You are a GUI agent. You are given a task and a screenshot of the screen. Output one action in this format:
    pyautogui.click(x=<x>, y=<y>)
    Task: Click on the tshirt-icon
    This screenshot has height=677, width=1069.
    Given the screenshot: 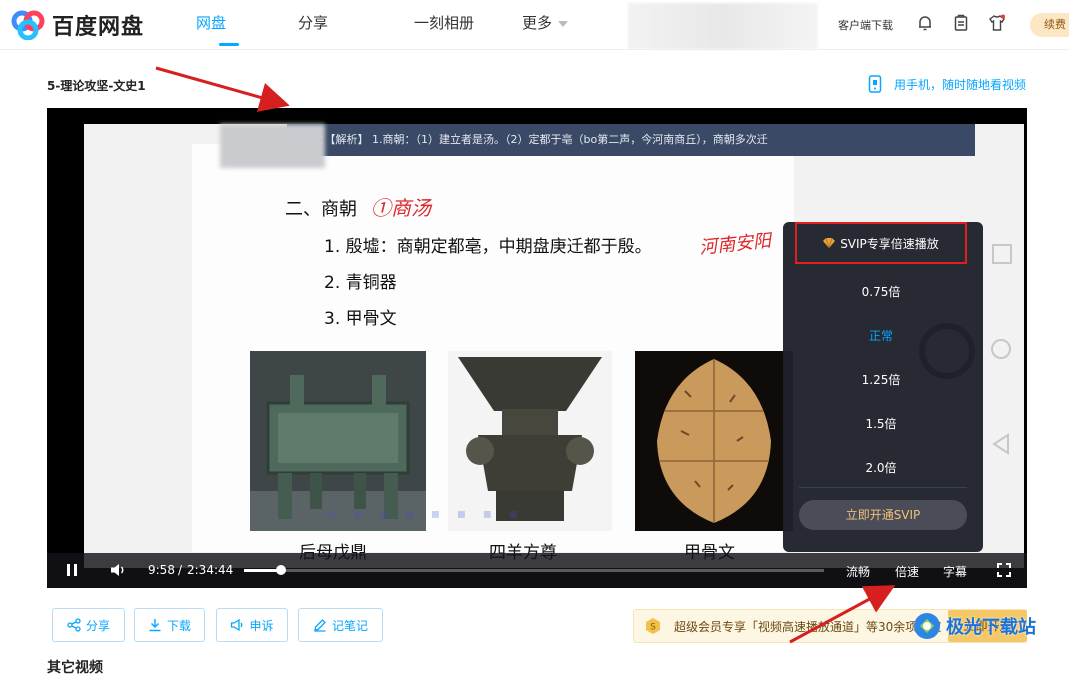 What is the action you would take?
    pyautogui.click(x=997, y=23)
    